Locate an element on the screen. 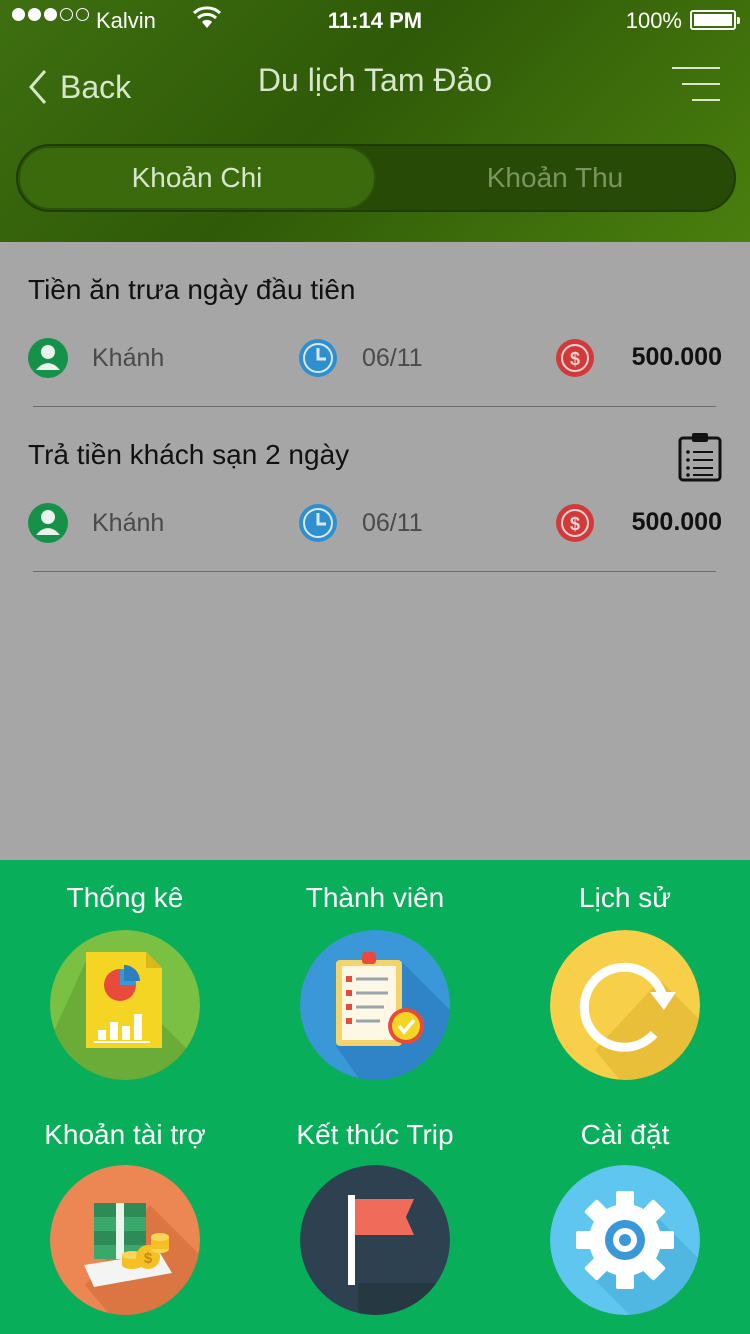 Image resolution: width=750 pixels, height=1334 pixels. page-title: Du lịch Tam Đảo is located at coordinates (375, 80).